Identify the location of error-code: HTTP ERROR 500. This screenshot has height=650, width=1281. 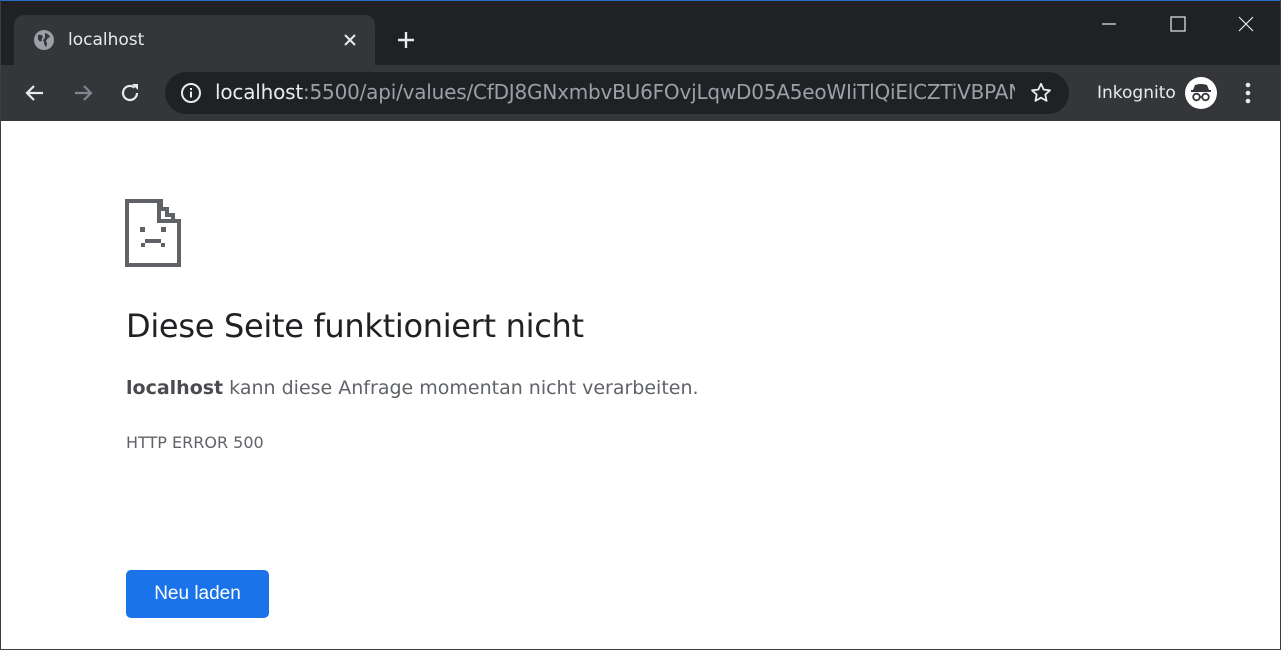
(195, 442).